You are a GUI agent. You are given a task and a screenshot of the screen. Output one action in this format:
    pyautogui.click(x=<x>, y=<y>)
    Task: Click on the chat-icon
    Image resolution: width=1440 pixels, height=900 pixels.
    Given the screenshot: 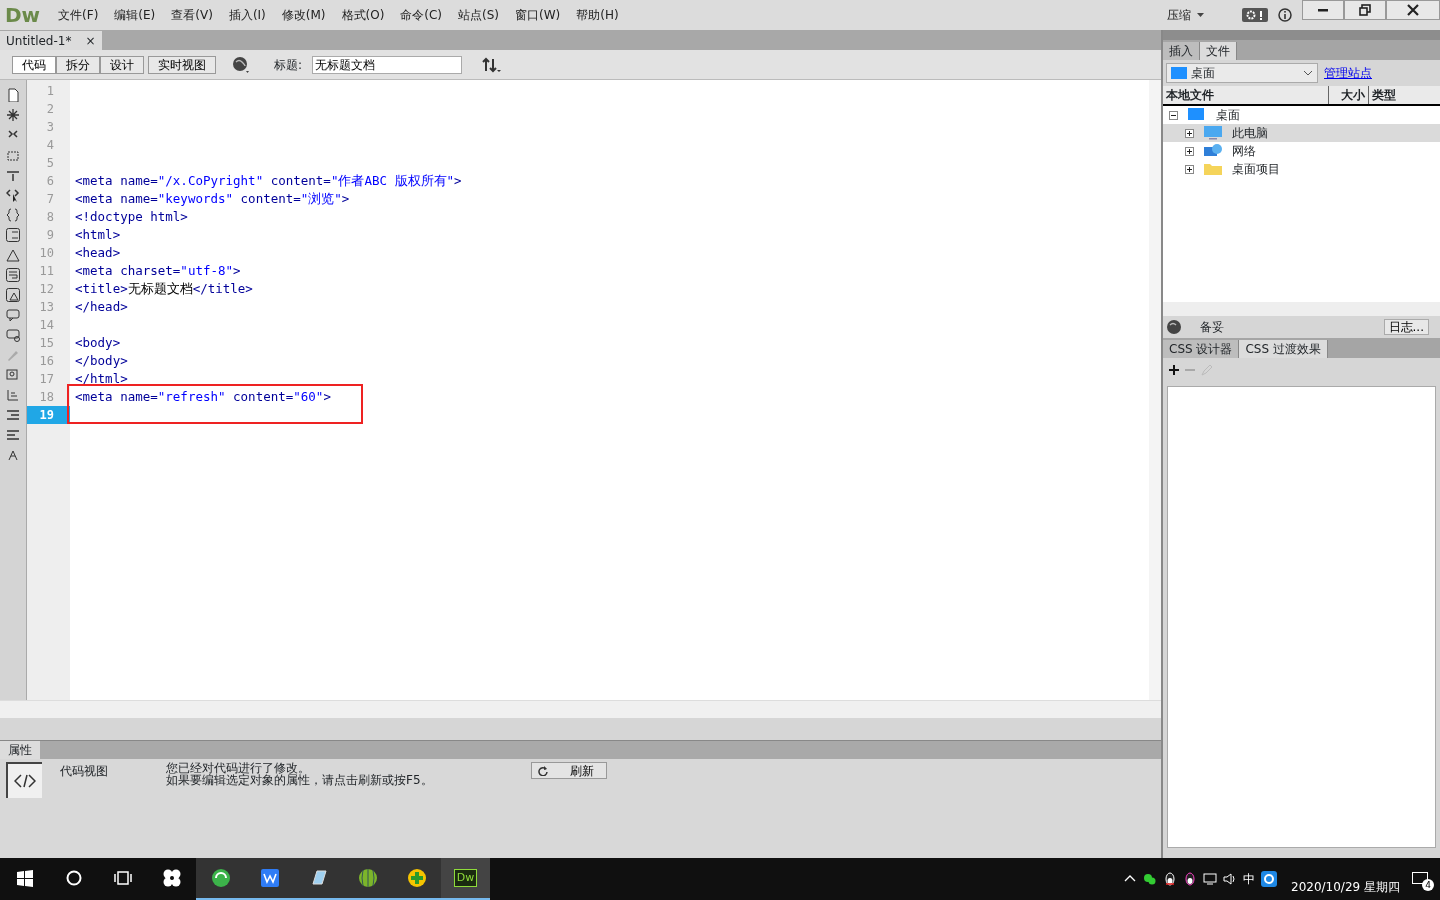 What is the action you would take?
    pyautogui.click(x=1150, y=879)
    